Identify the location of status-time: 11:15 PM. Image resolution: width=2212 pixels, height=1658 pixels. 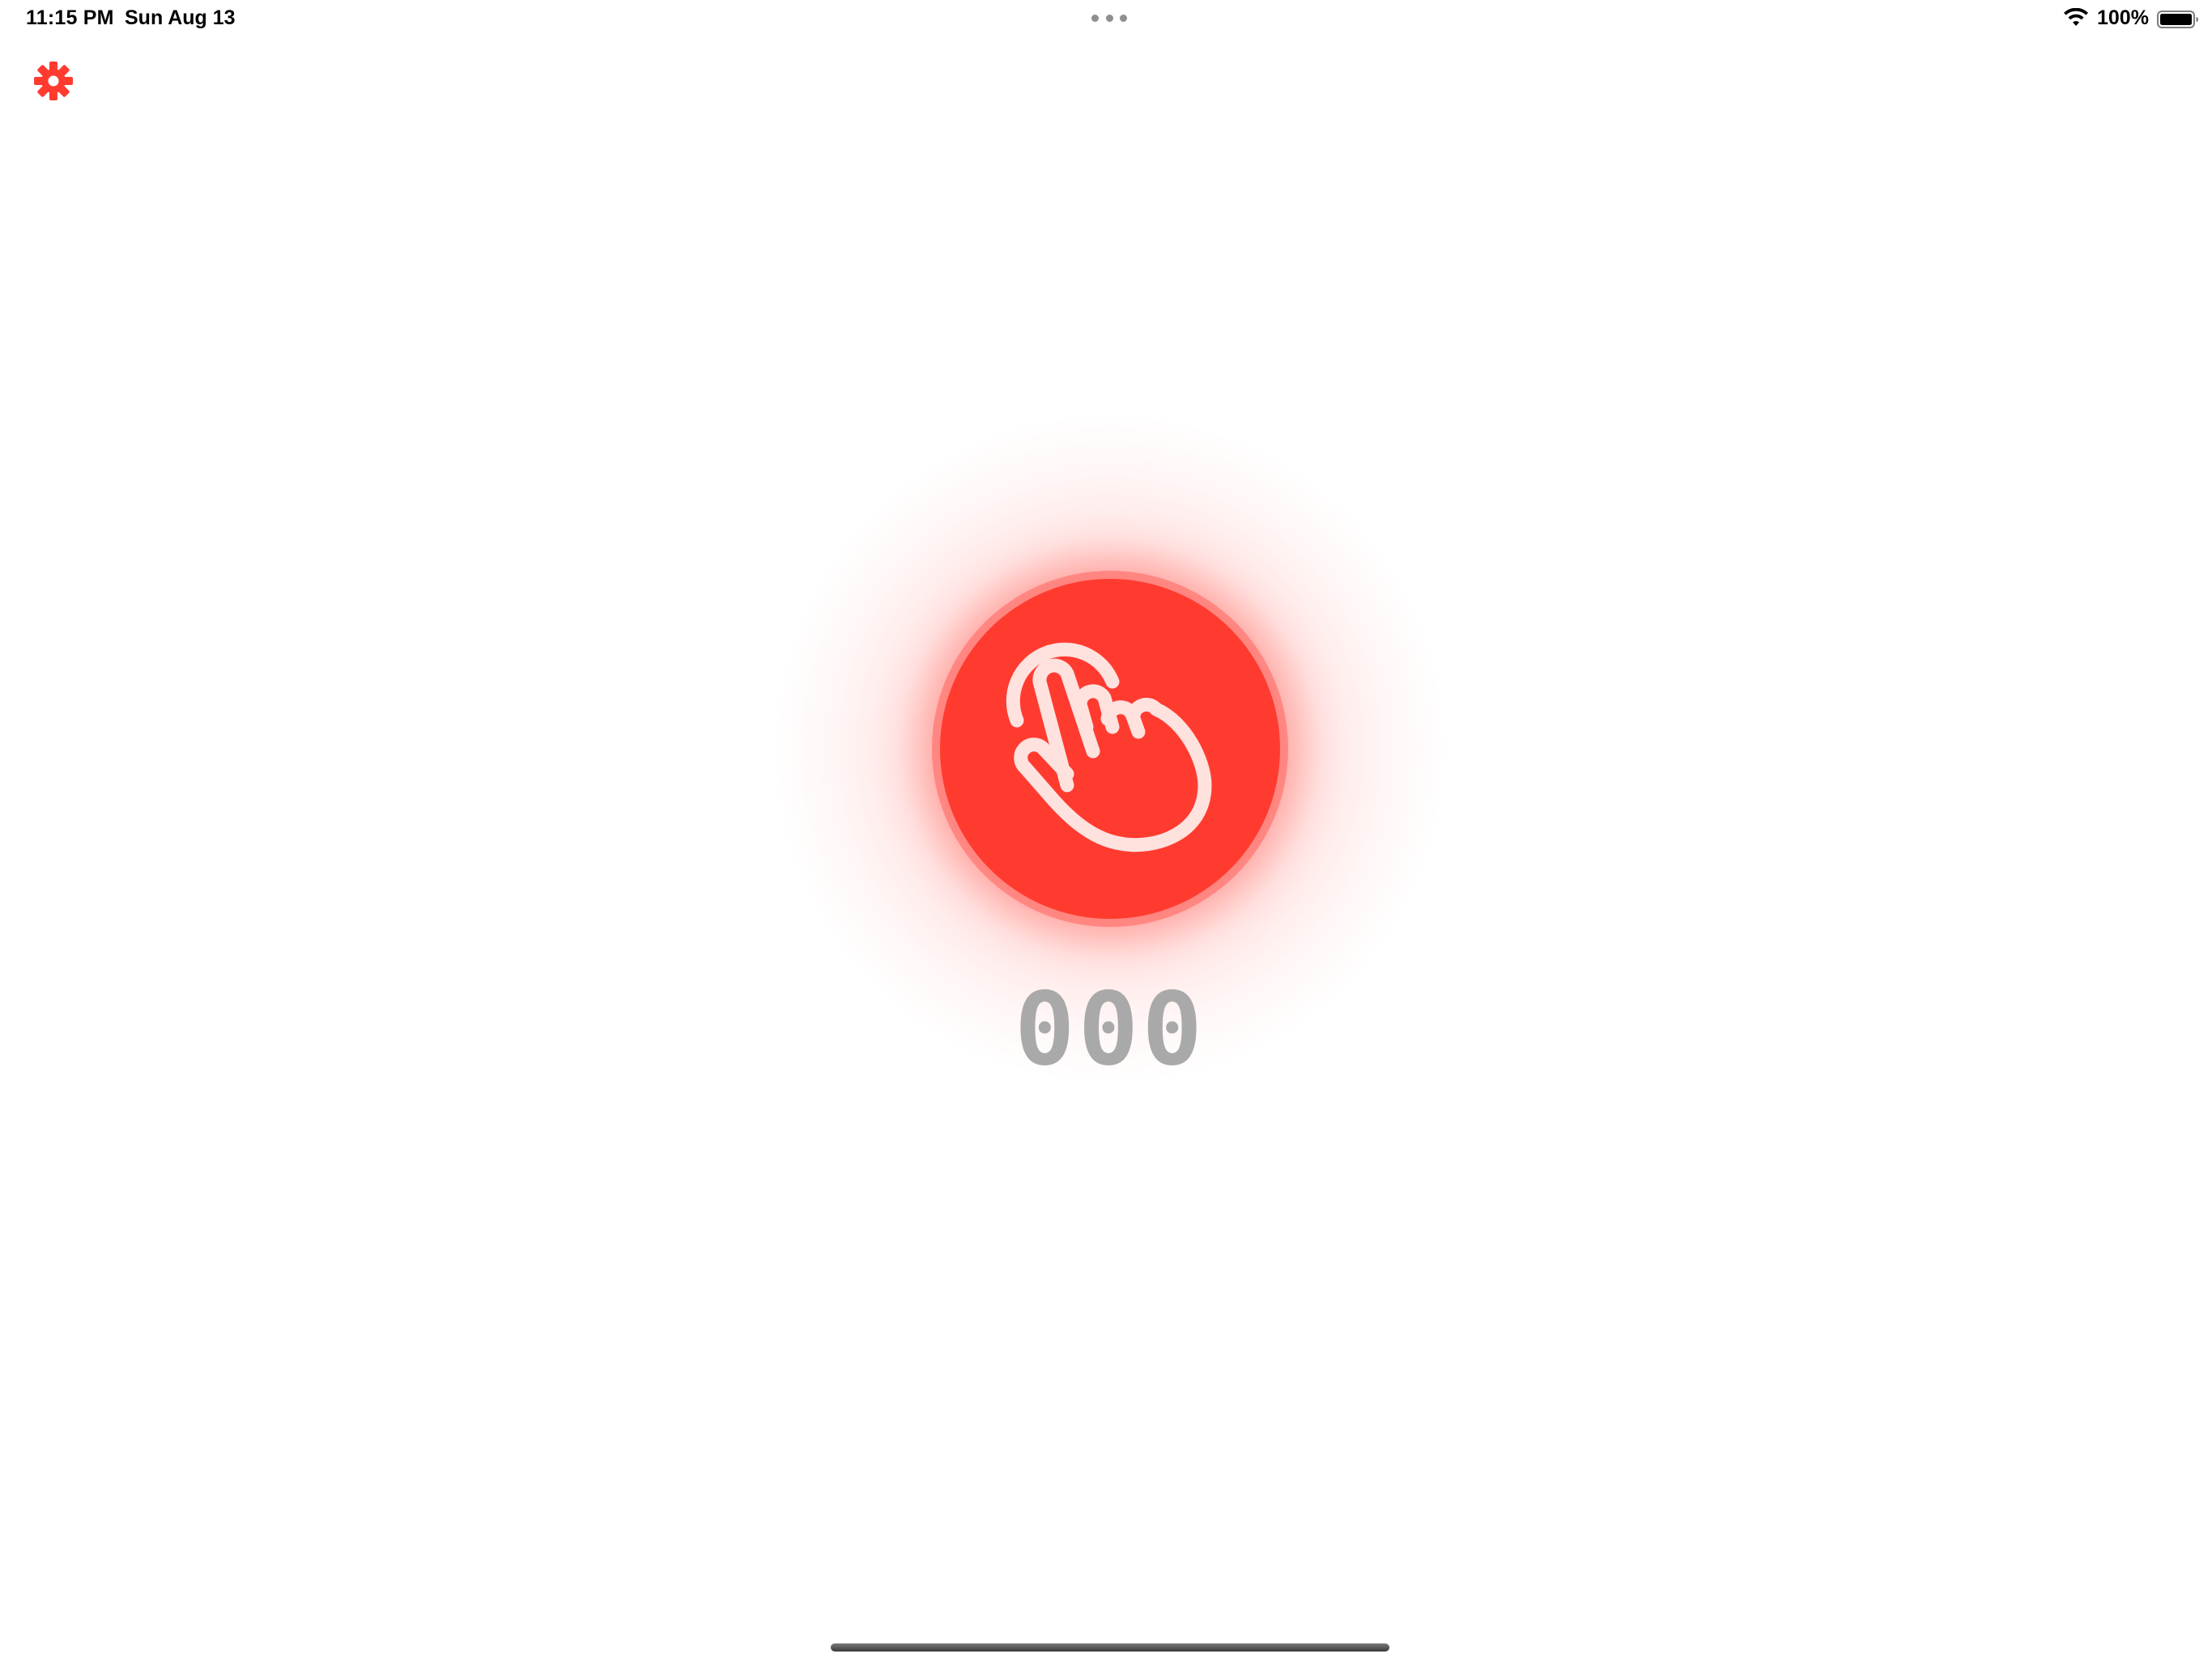
(70, 17).